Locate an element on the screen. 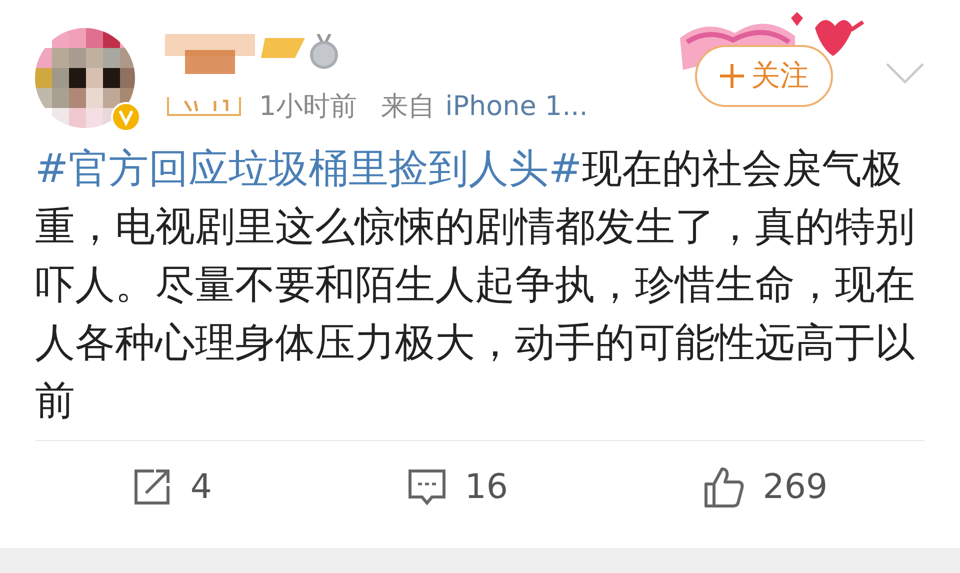 The width and height of the screenshot is (960, 573). source-label: 来自 is located at coordinates (408, 107).